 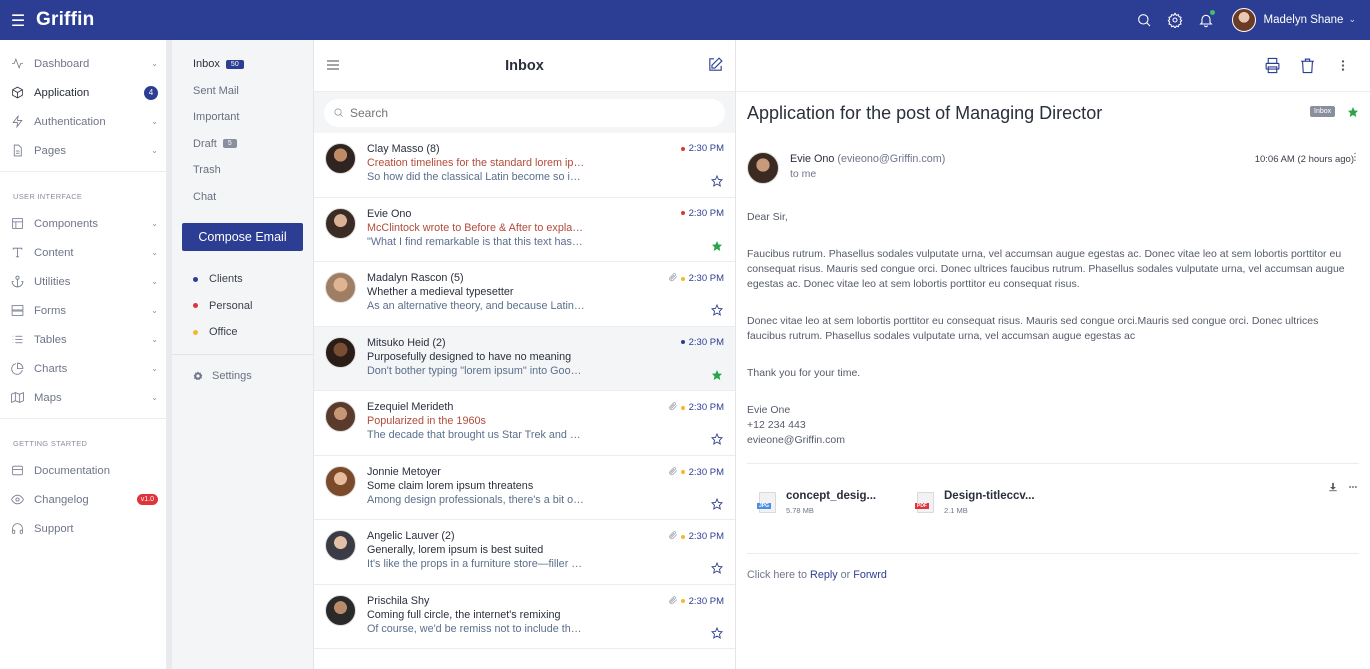 What do you see at coordinates (685, 20) in the screenshot?
I see `top-bar: ☰ Griffin Madelyn Shane ⌄` at bounding box center [685, 20].